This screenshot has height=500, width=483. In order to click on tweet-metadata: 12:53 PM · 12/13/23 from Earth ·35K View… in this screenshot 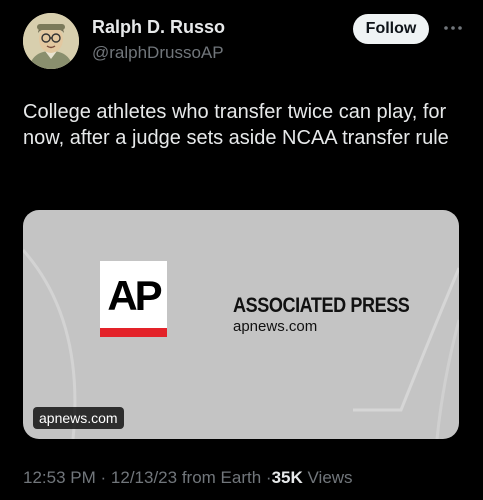, I will do `click(188, 478)`.